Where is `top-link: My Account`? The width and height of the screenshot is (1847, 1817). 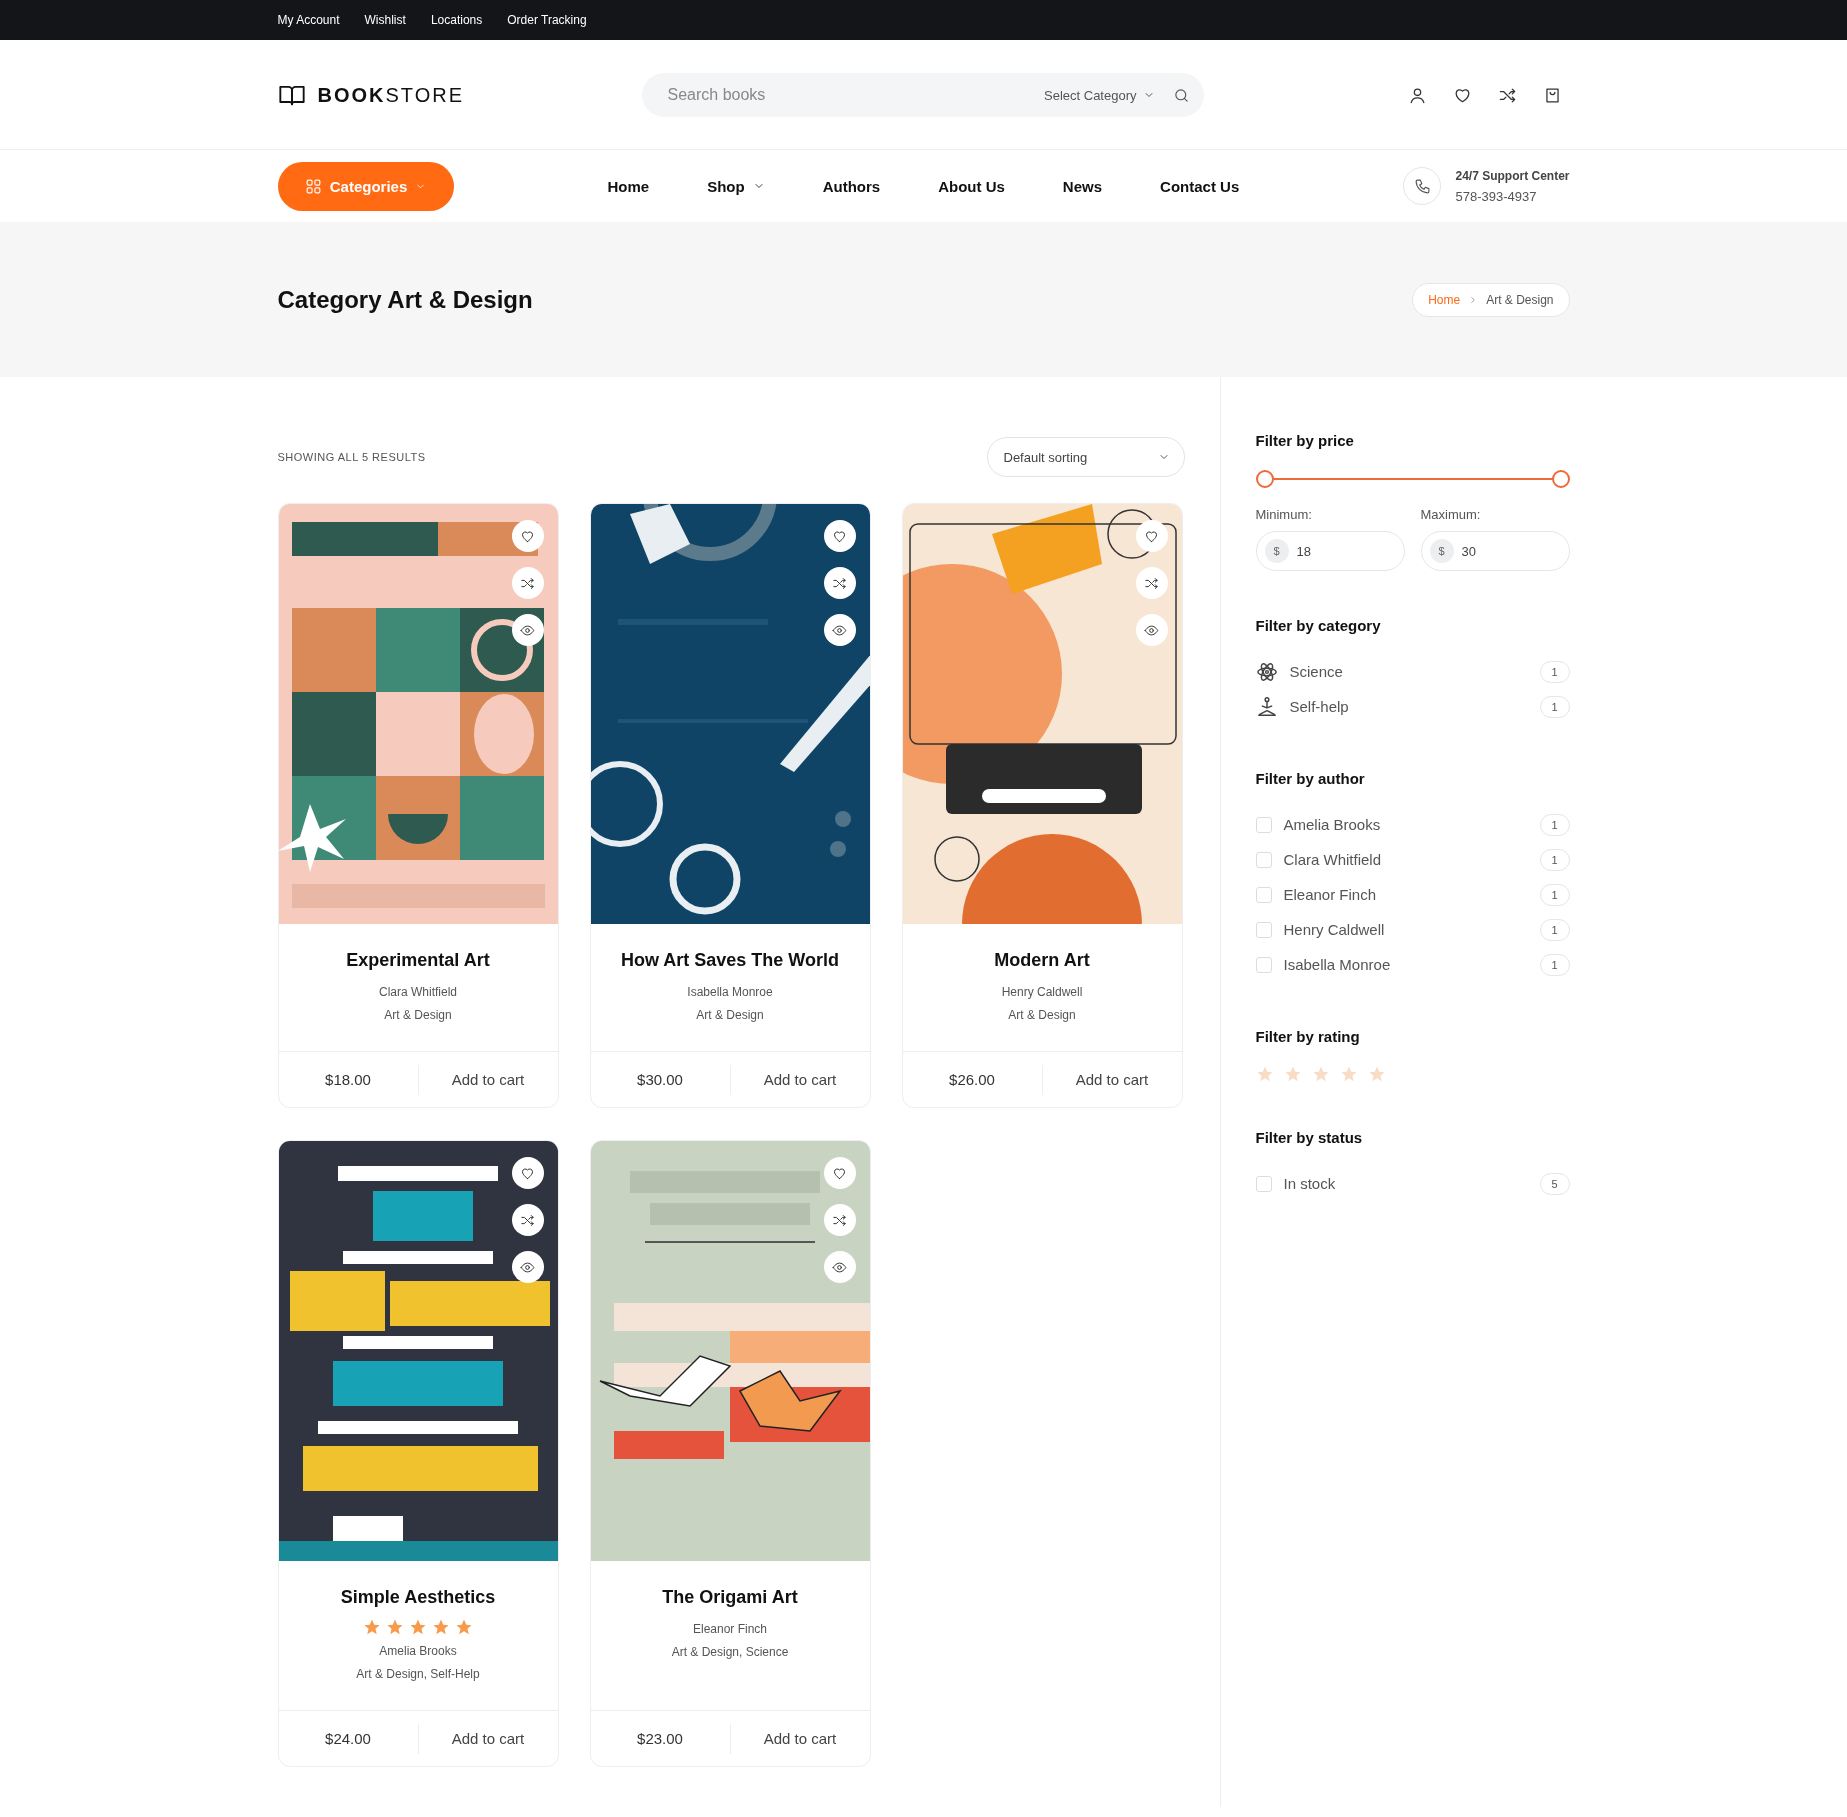
top-link: My Account is located at coordinates (308, 20).